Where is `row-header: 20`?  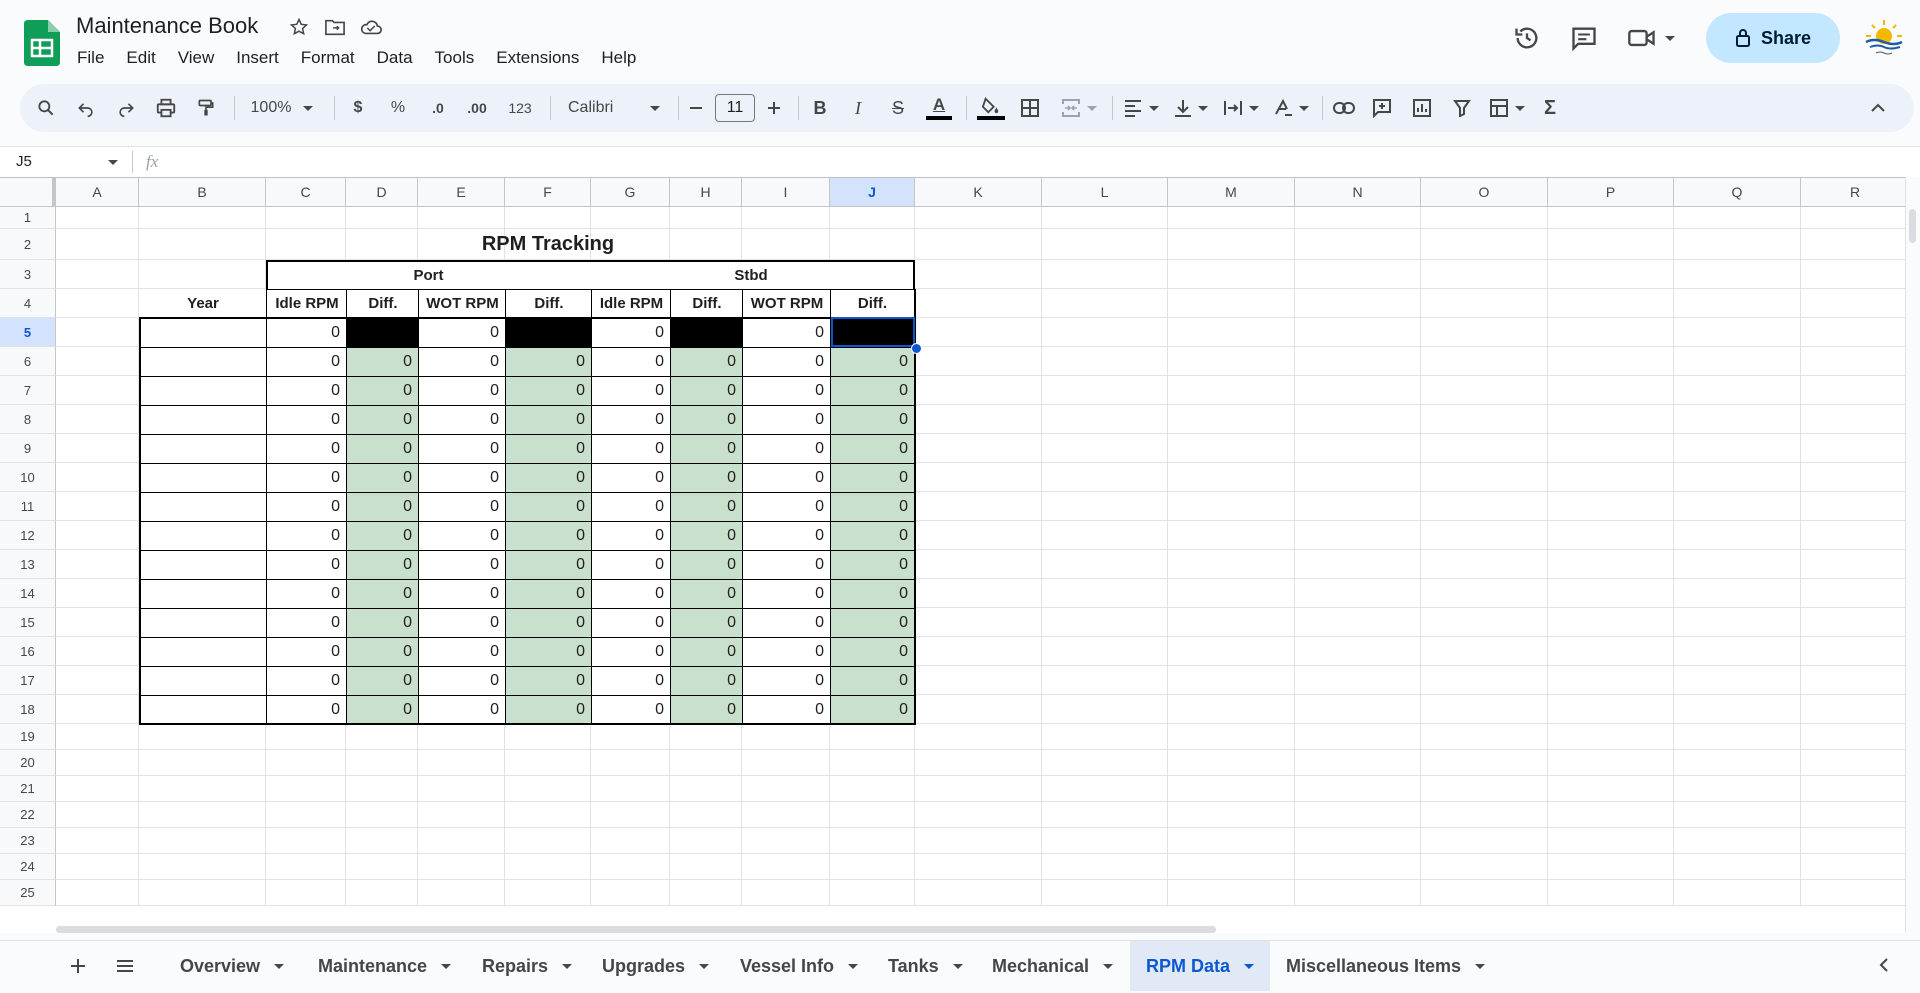
row-header: 20 is located at coordinates (28, 763).